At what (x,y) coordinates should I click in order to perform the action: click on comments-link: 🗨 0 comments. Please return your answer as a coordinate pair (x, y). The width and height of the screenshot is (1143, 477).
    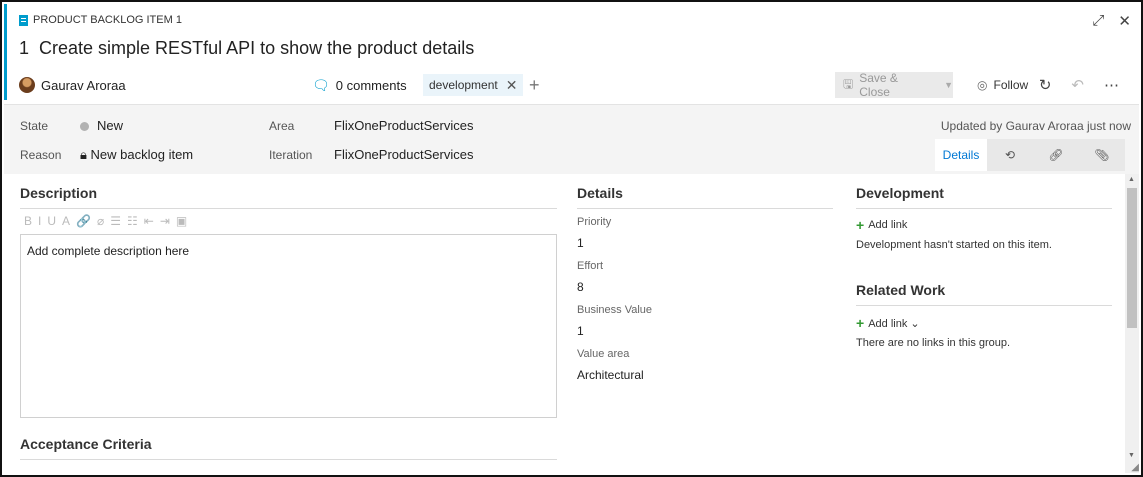
    Looking at the image, I should click on (359, 85).